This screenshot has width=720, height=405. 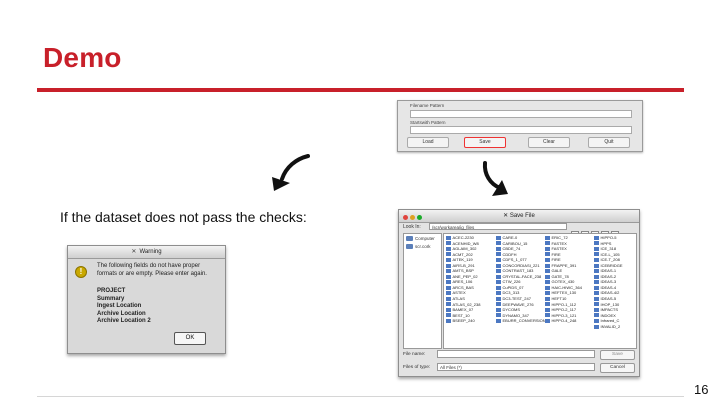 What do you see at coordinates (521, 114) in the screenshot?
I see `filename-pattern-input` at bounding box center [521, 114].